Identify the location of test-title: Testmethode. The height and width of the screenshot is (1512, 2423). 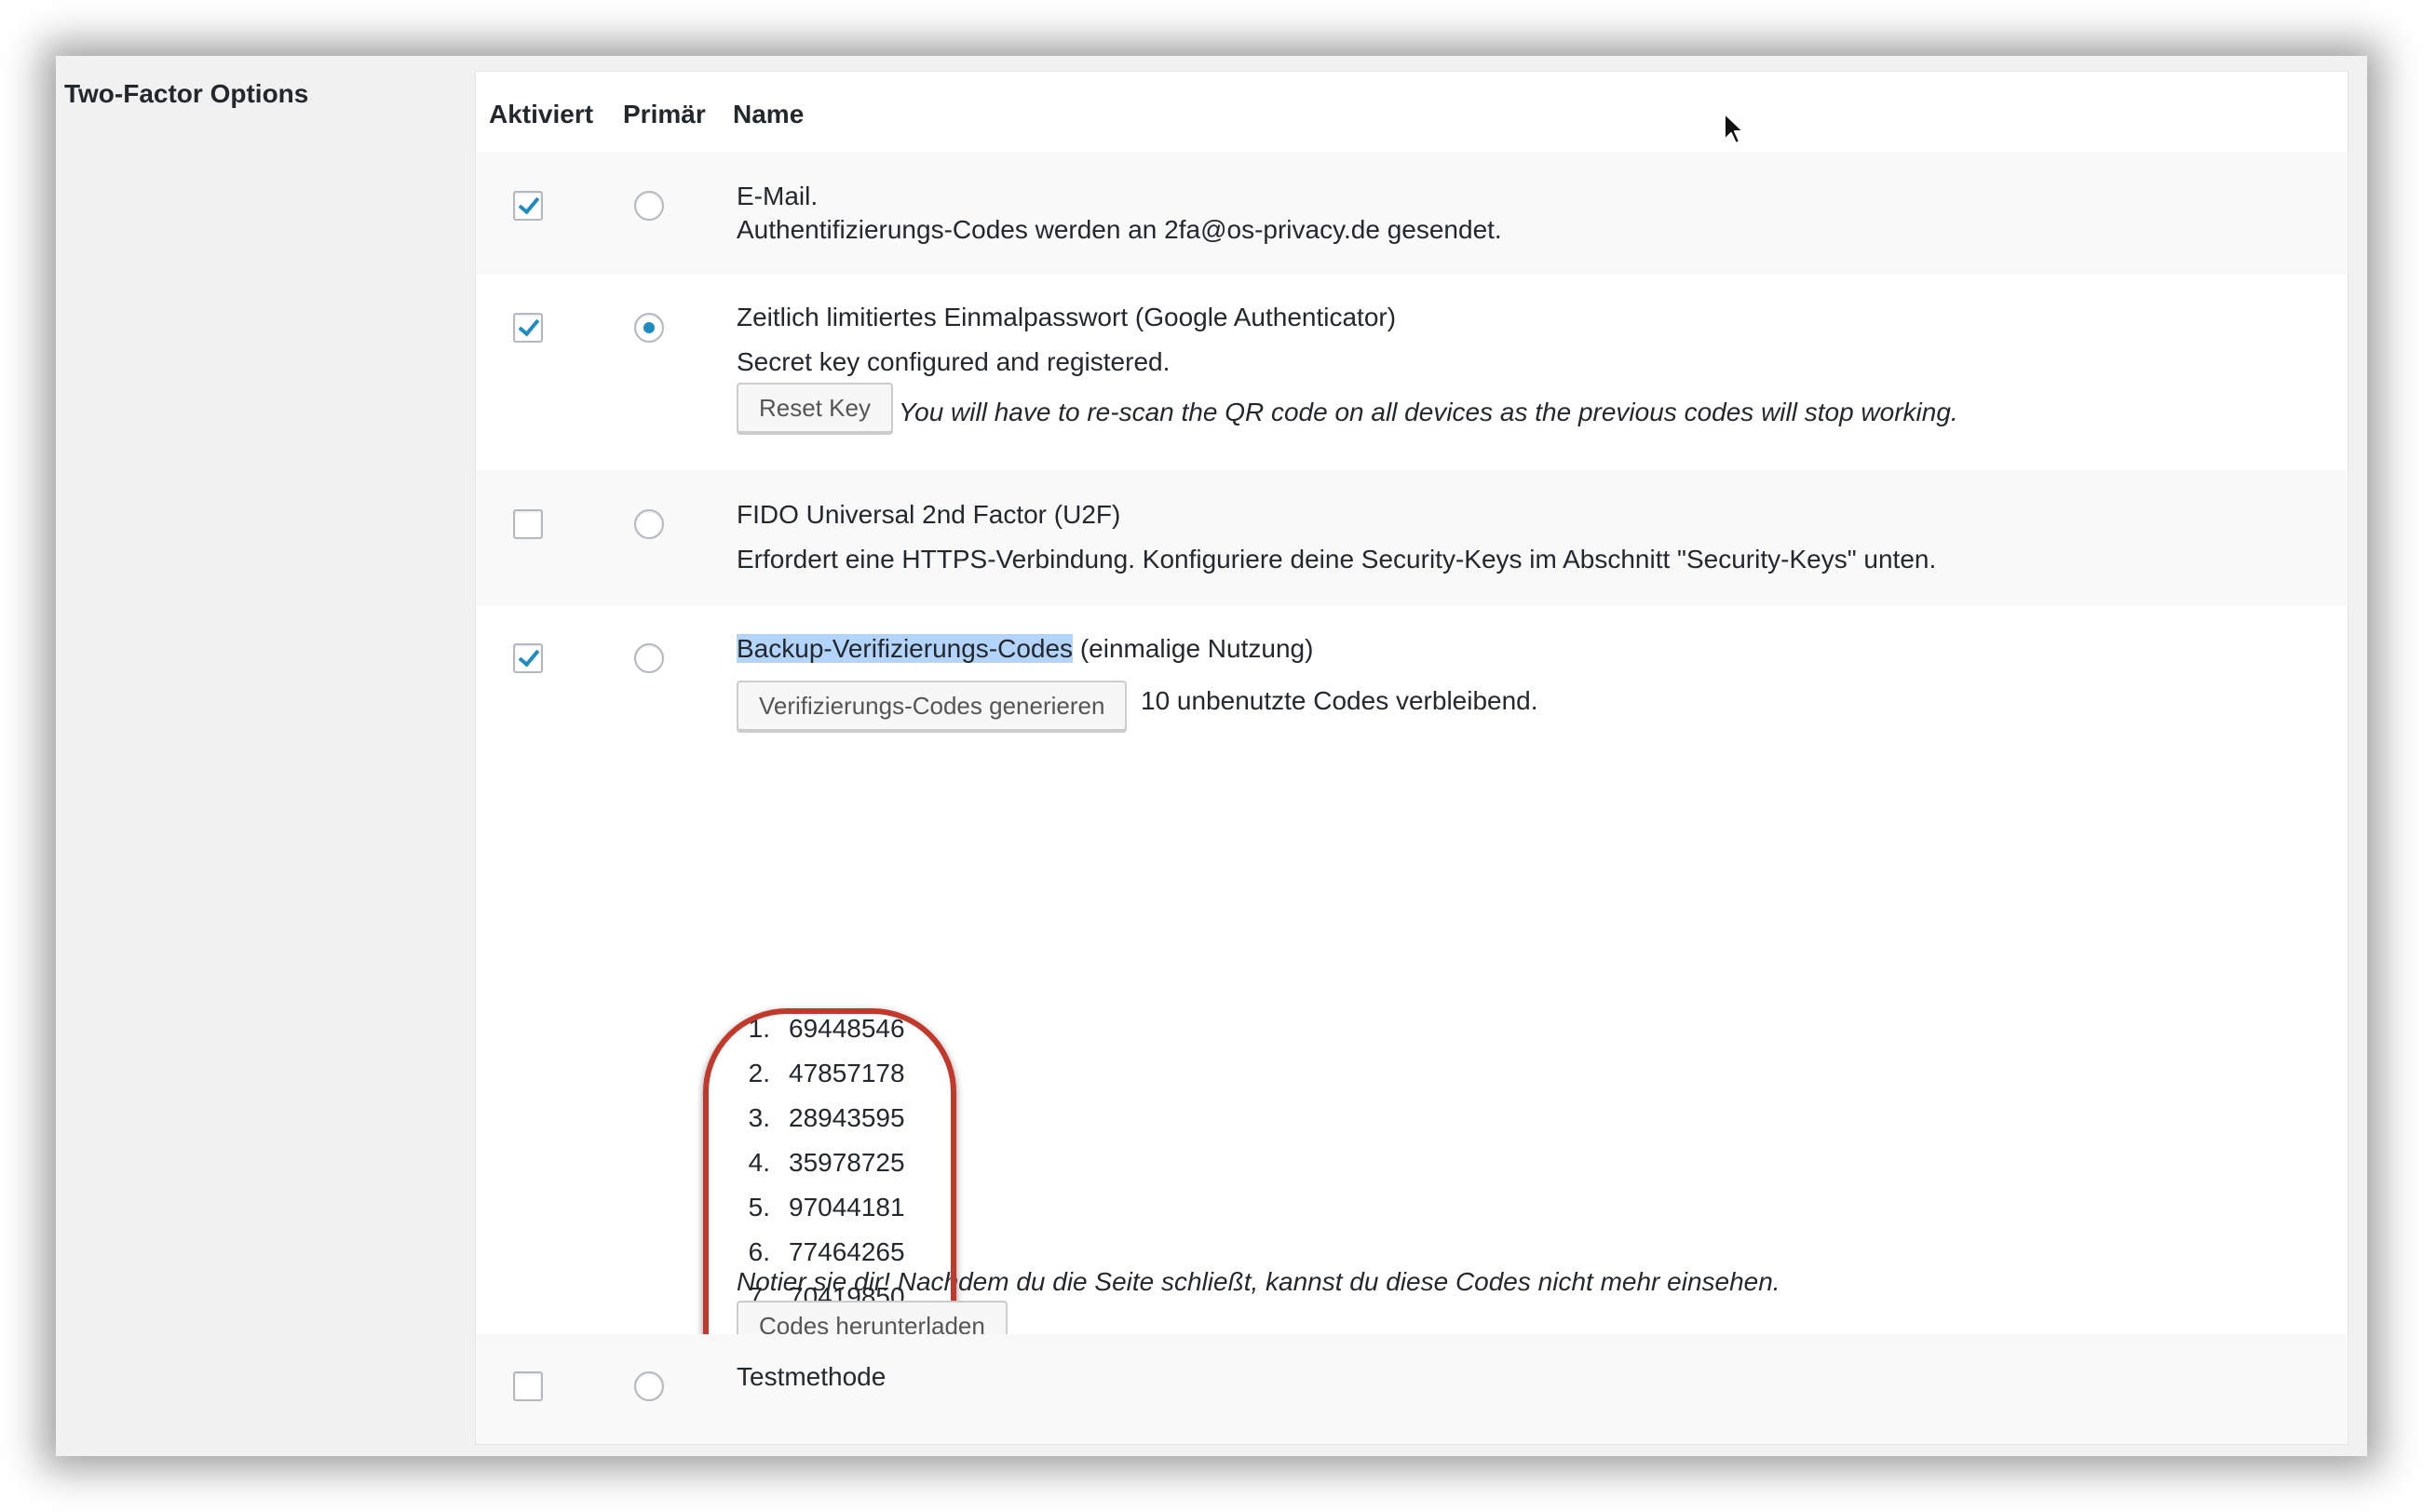
(812, 1376).